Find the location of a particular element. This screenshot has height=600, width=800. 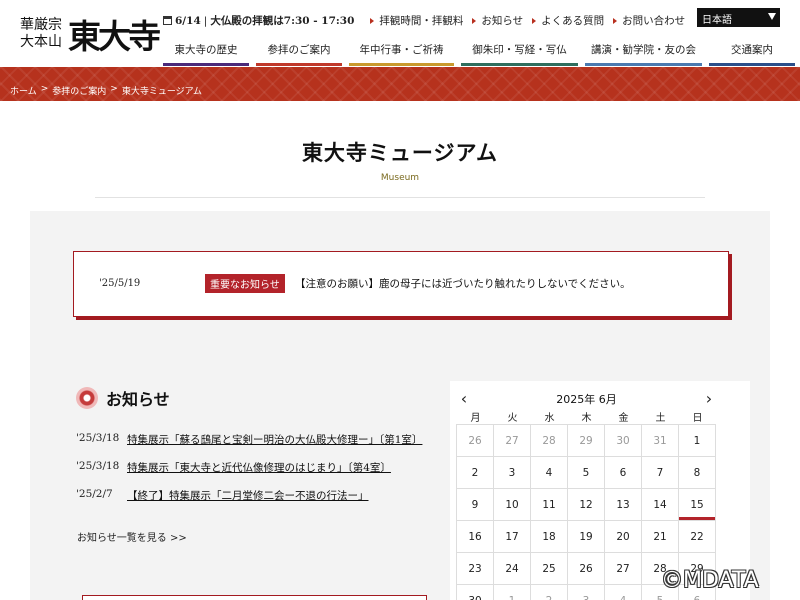

quick-link-hours: 拝観時間・拝観料 is located at coordinates (416, 20).